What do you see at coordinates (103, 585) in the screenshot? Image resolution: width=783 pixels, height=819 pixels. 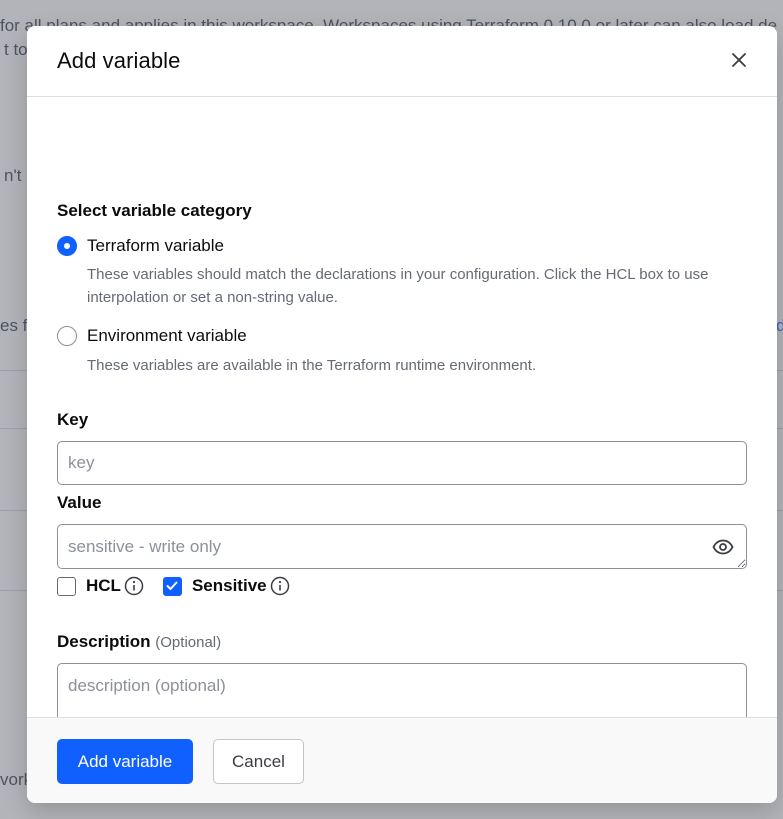 I see `hcl-label: HCL` at bounding box center [103, 585].